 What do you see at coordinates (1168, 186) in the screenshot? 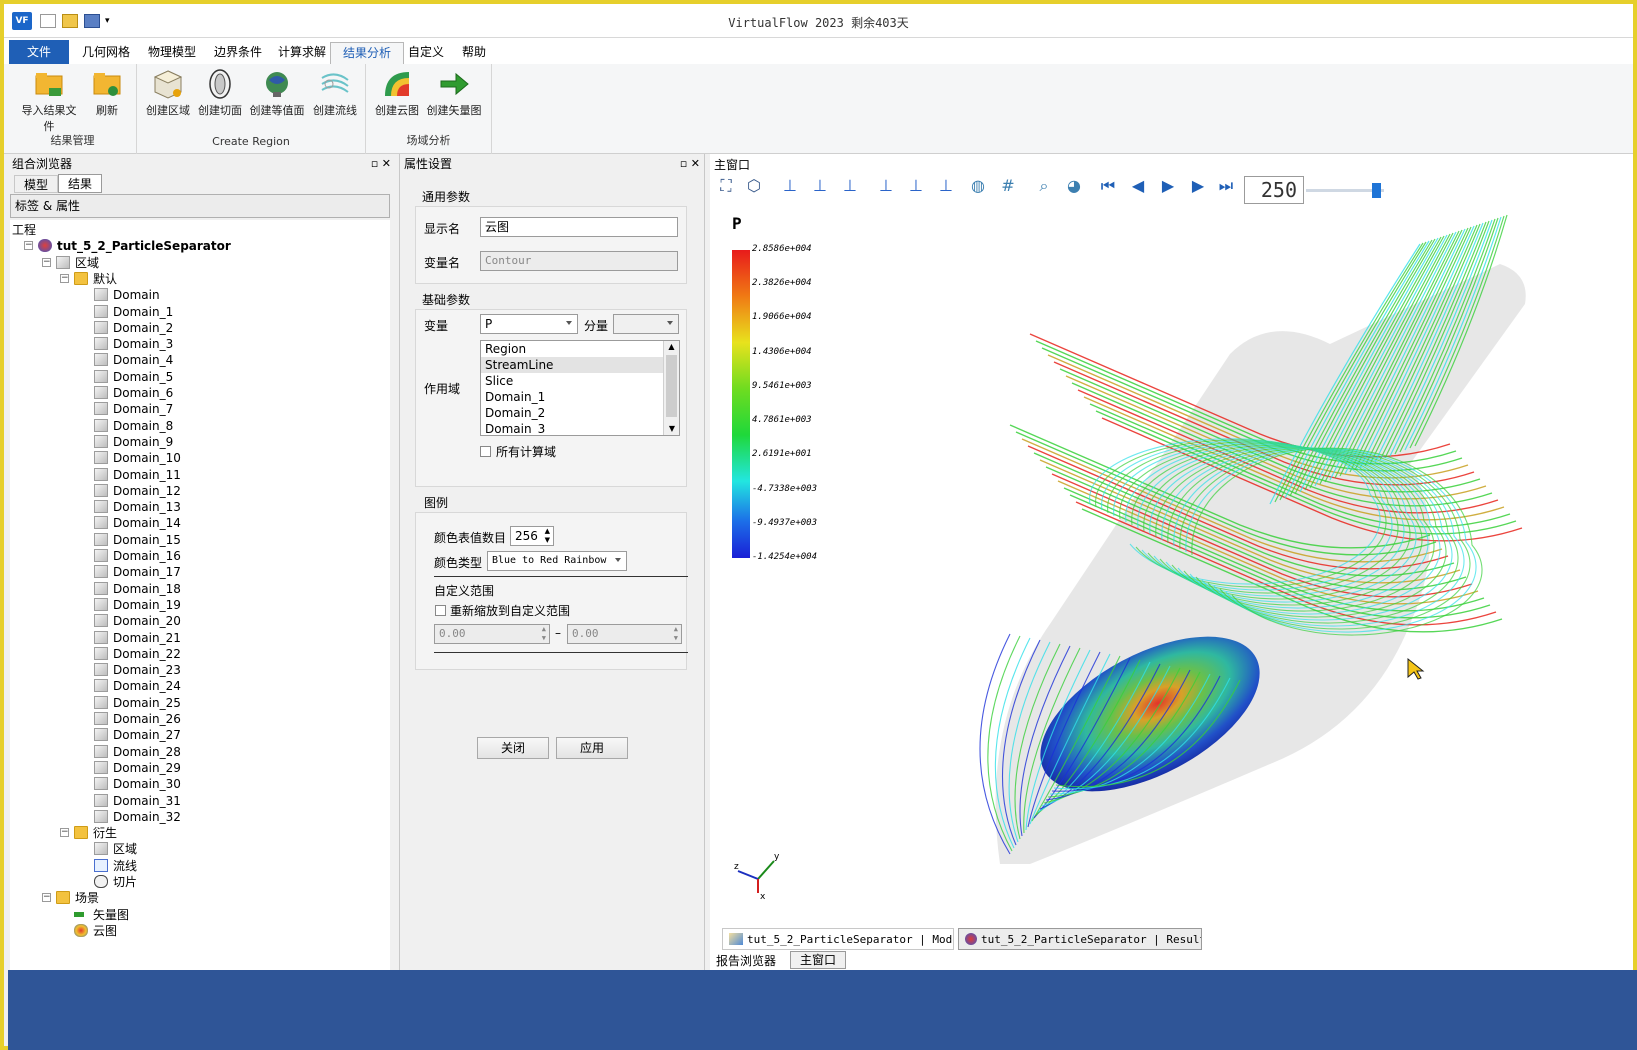
I see `play-icon: ▶` at bounding box center [1168, 186].